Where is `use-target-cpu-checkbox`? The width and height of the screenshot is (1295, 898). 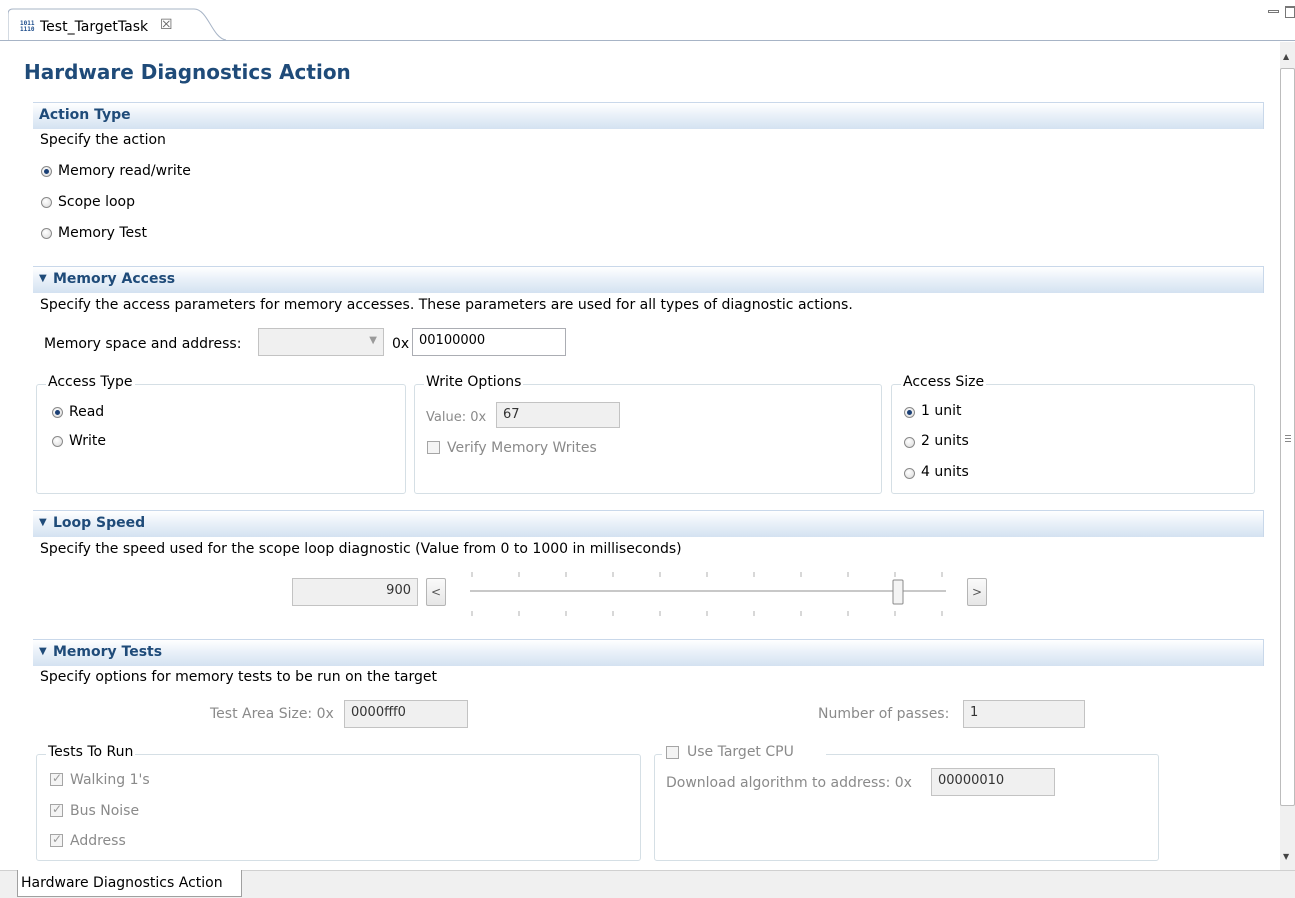
use-target-cpu-checkbox is located at coordinates (672, 752).